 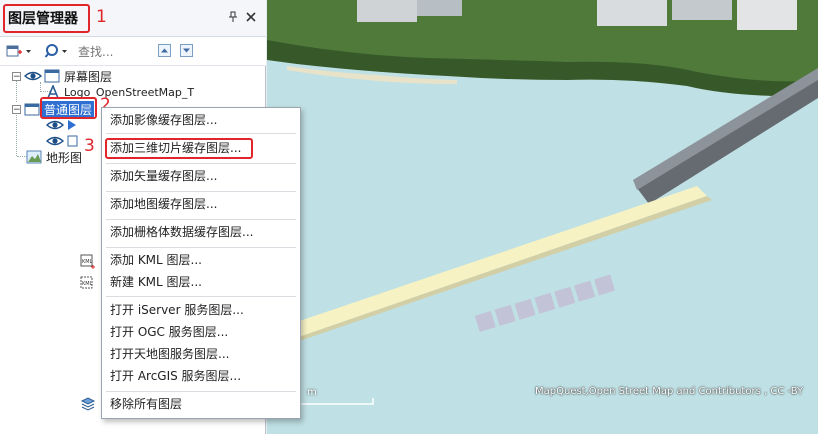 I want to click on add-layer-icon, so click(x=18, y=51).